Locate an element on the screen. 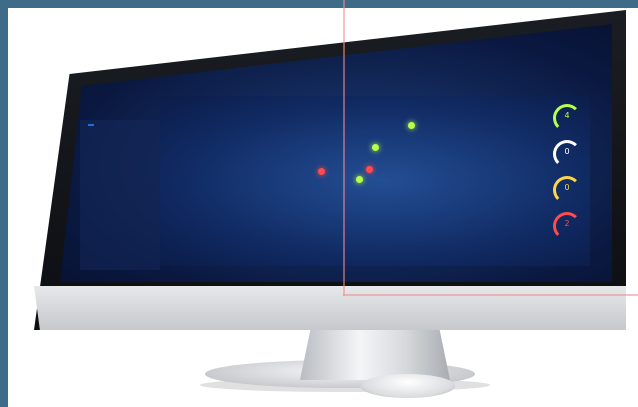  image-frame-left is located at coordinates (4, 203).